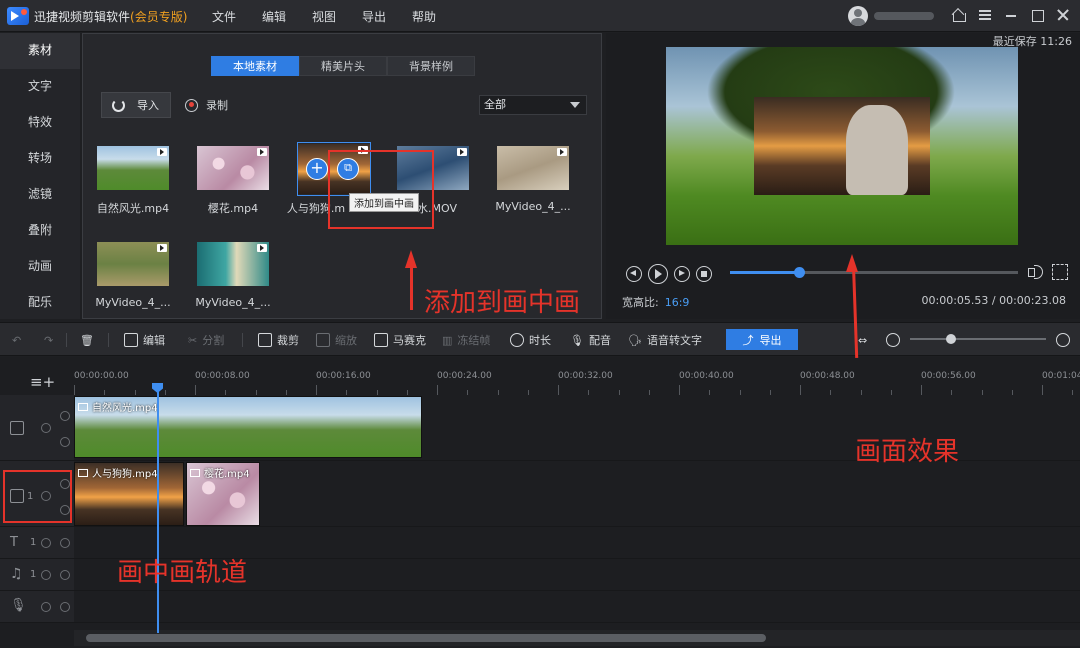 The image size is (1080, 648). Describe the element at coordinates (842, 146) in the screenshot. I see `preview-pip-overlay` at that location.